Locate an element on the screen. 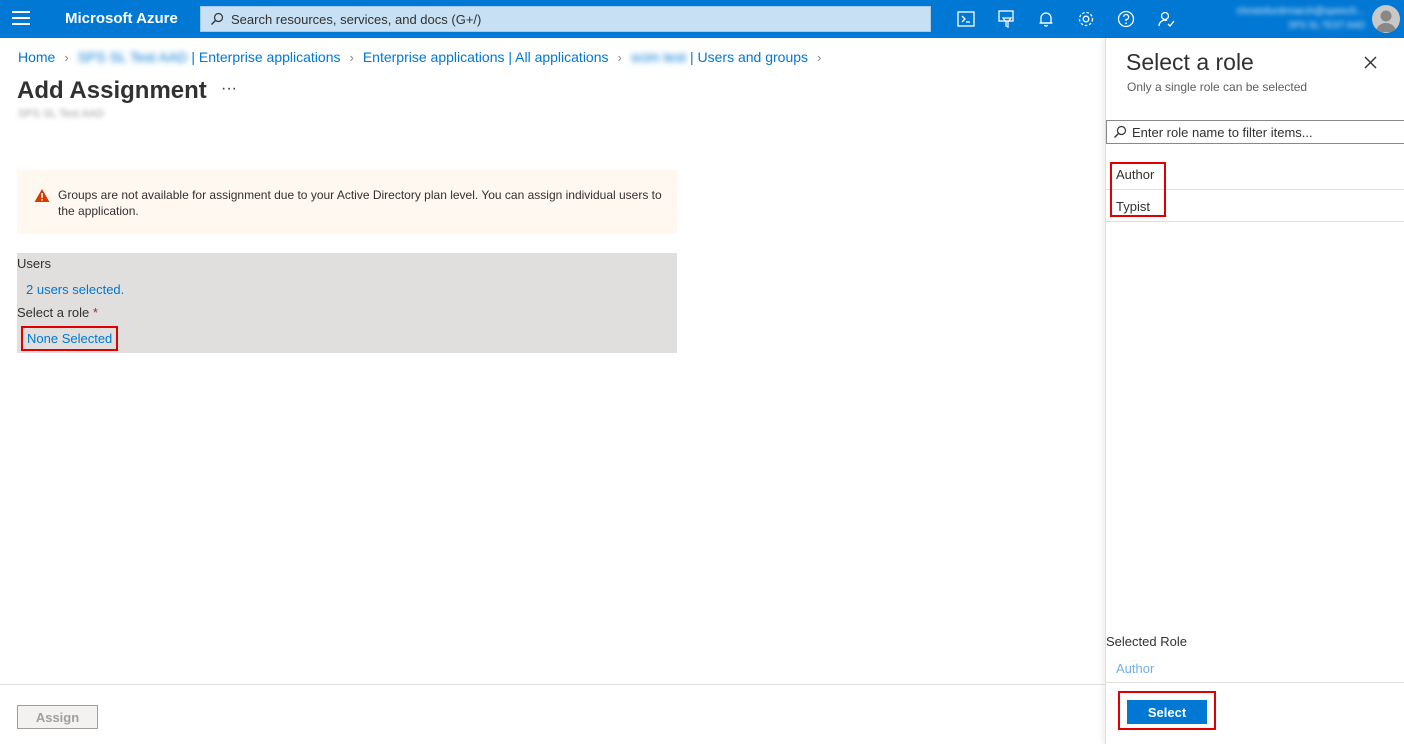 The height and width of the screenshot is (744, 1404). account-directory: SPS SL TEST AAD is located at coordinates (1326, 25).